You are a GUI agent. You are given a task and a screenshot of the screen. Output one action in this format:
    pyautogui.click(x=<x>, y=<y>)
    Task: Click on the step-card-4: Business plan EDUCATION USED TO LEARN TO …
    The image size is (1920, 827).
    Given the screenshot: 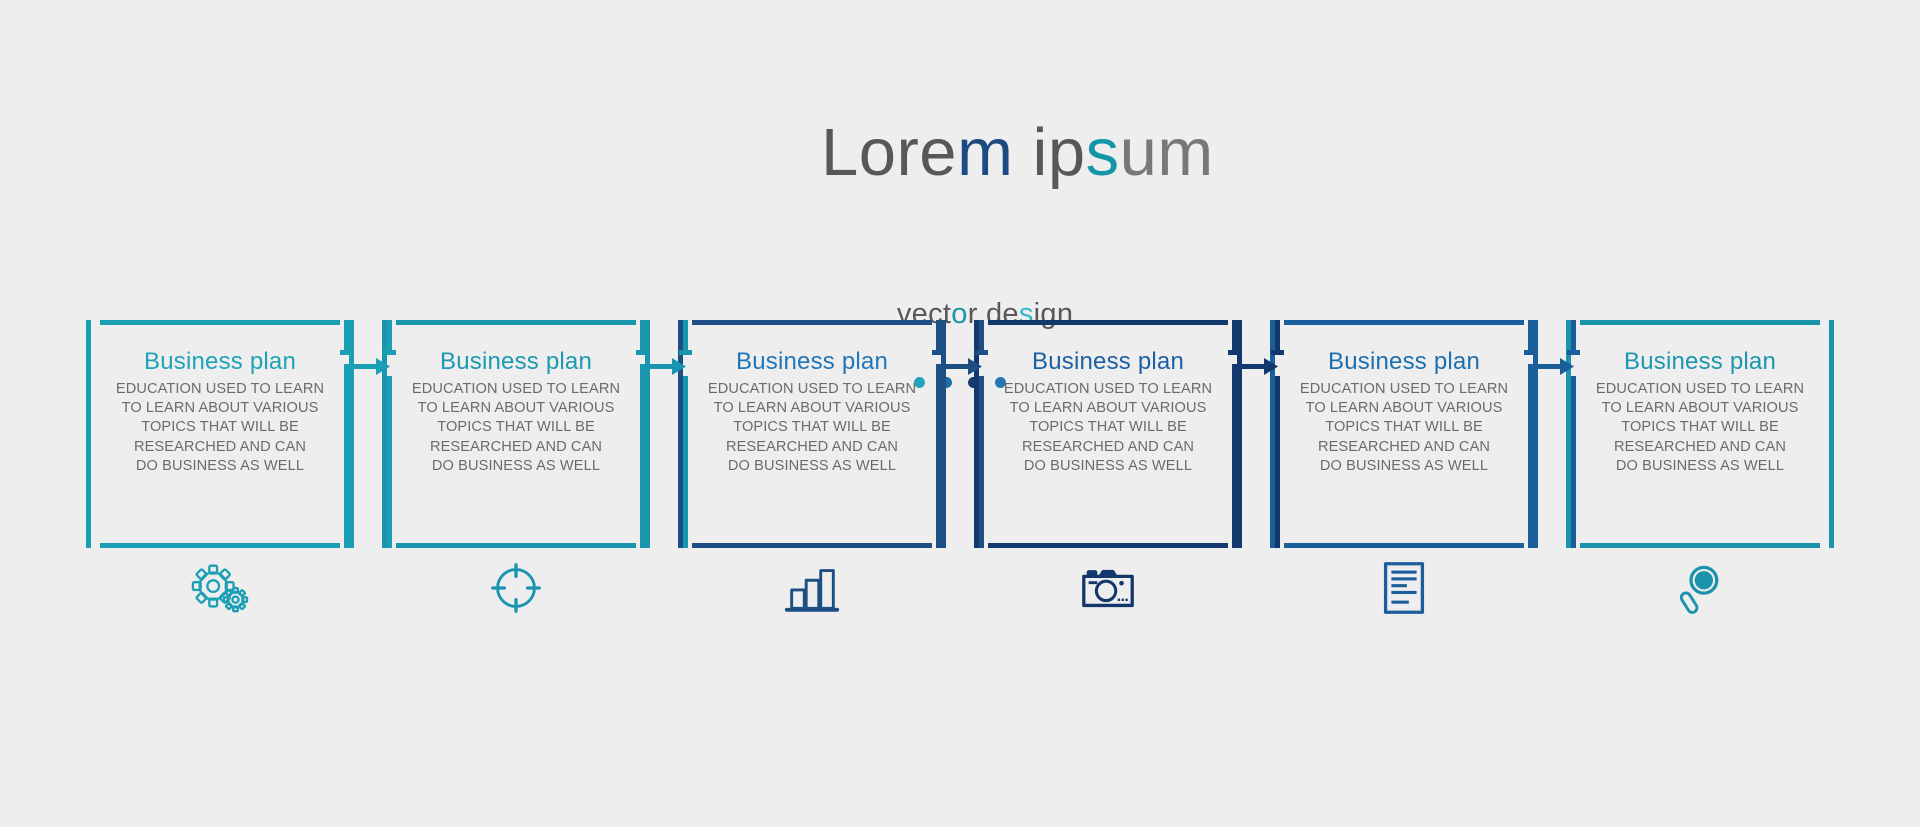 What is the action you would take?
    pyautogui.click(x=1108, y=434)
    